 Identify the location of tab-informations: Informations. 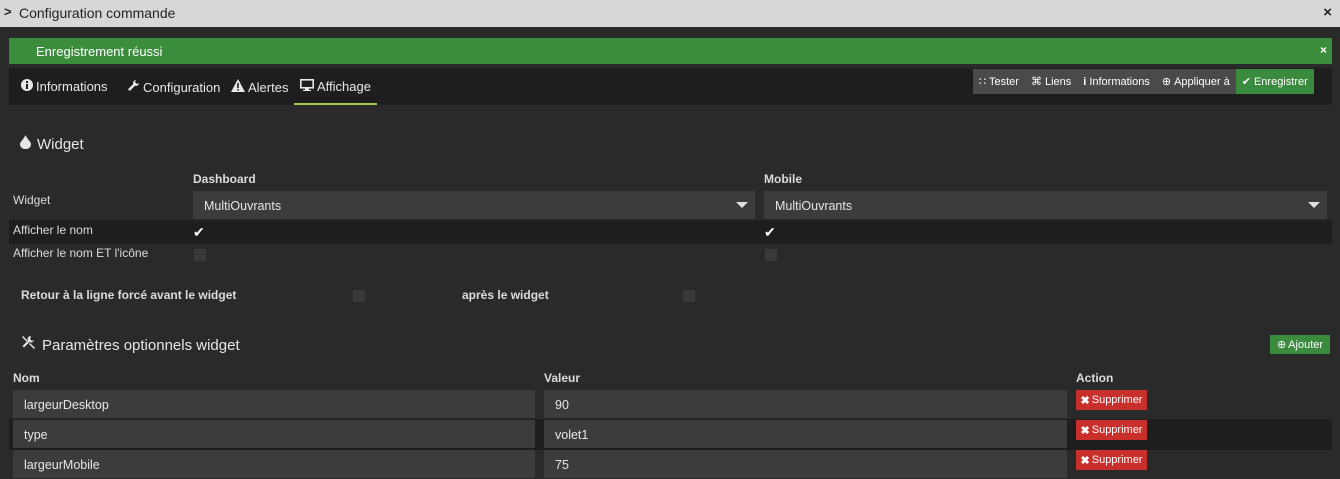
(64, 86).